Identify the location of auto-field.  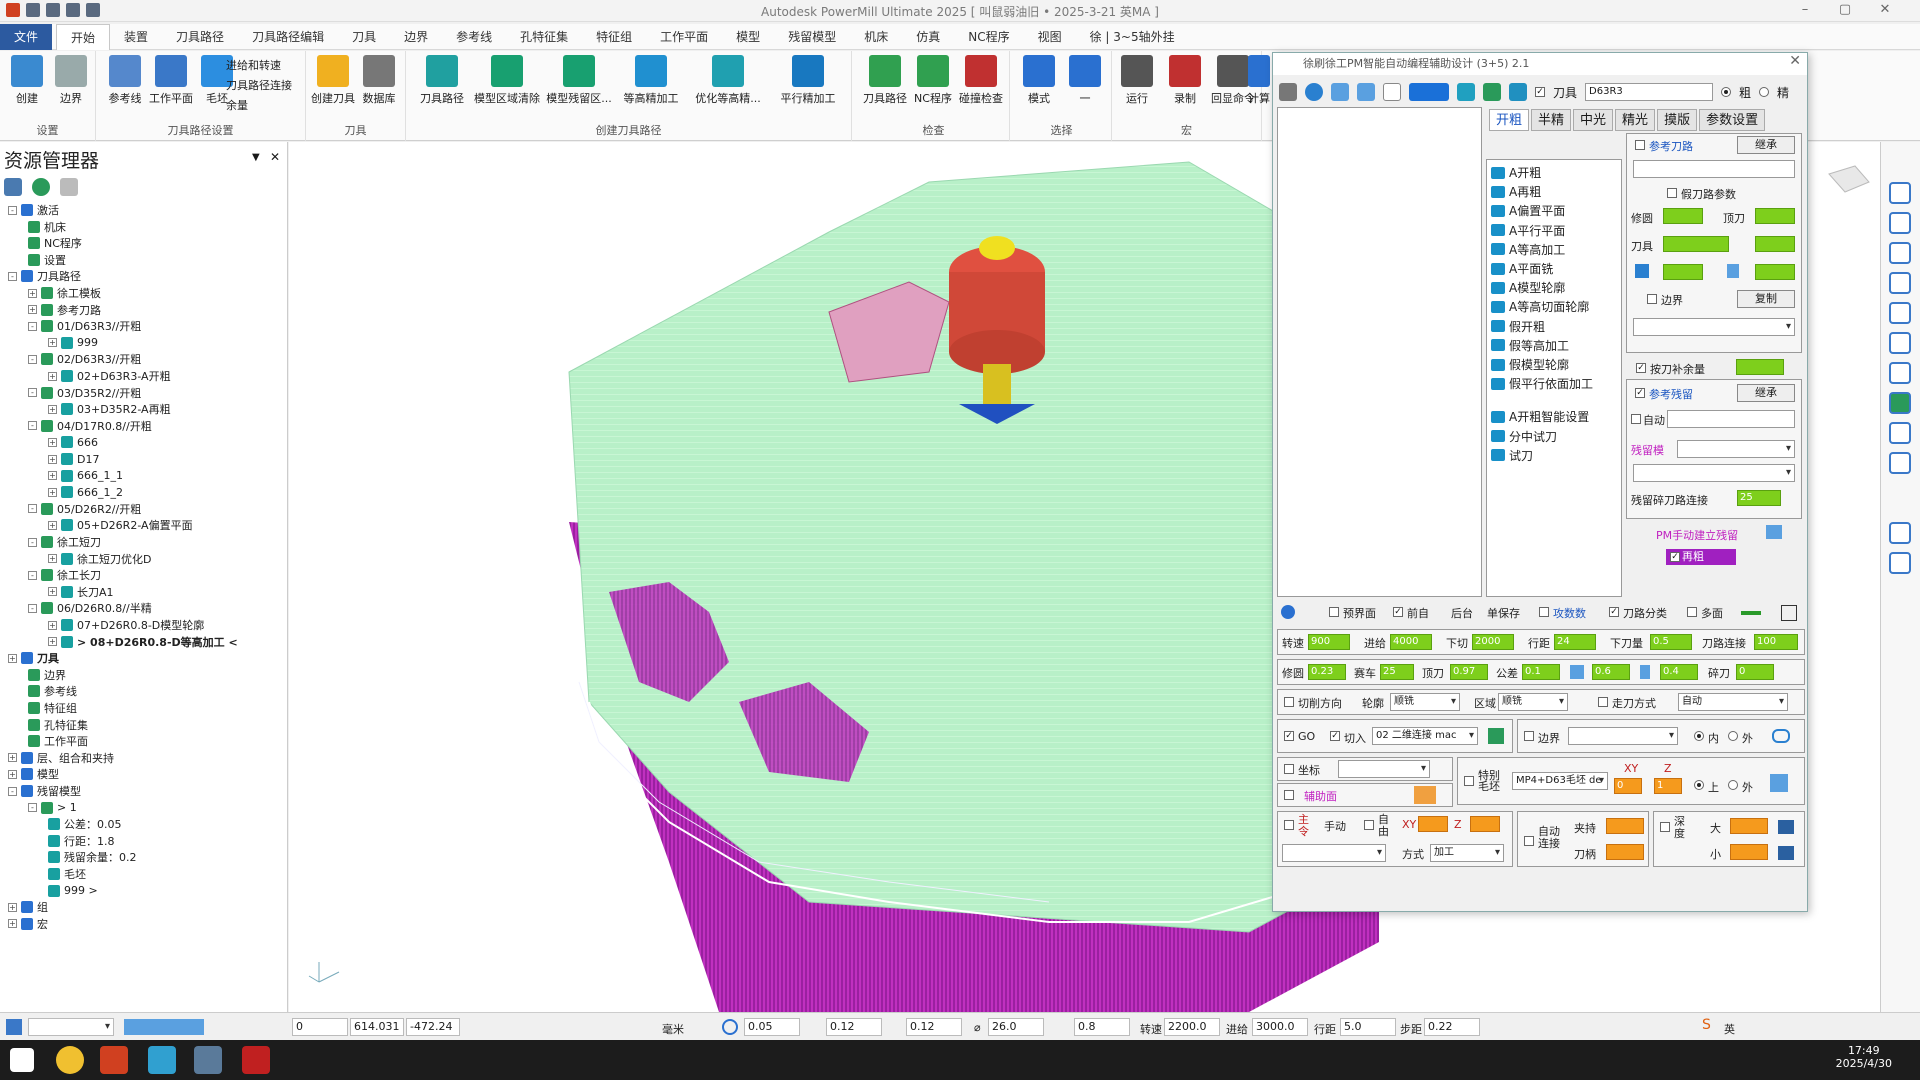
(1731, 419).